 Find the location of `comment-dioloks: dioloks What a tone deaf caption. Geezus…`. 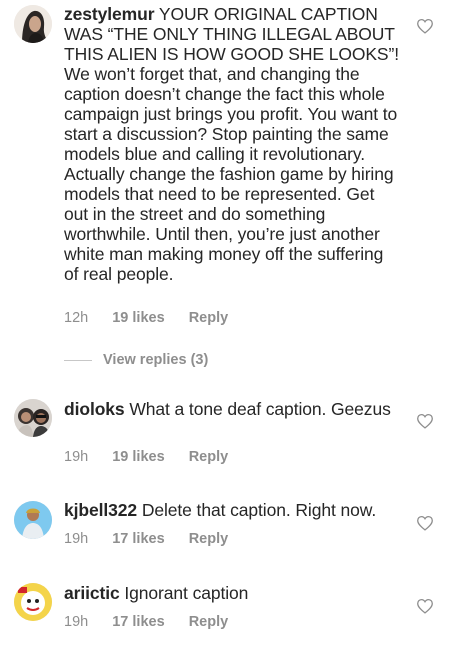

comment-dioloks: dioloks What a tone deaf caption. Geezus… is located at coordinates (229, 435).